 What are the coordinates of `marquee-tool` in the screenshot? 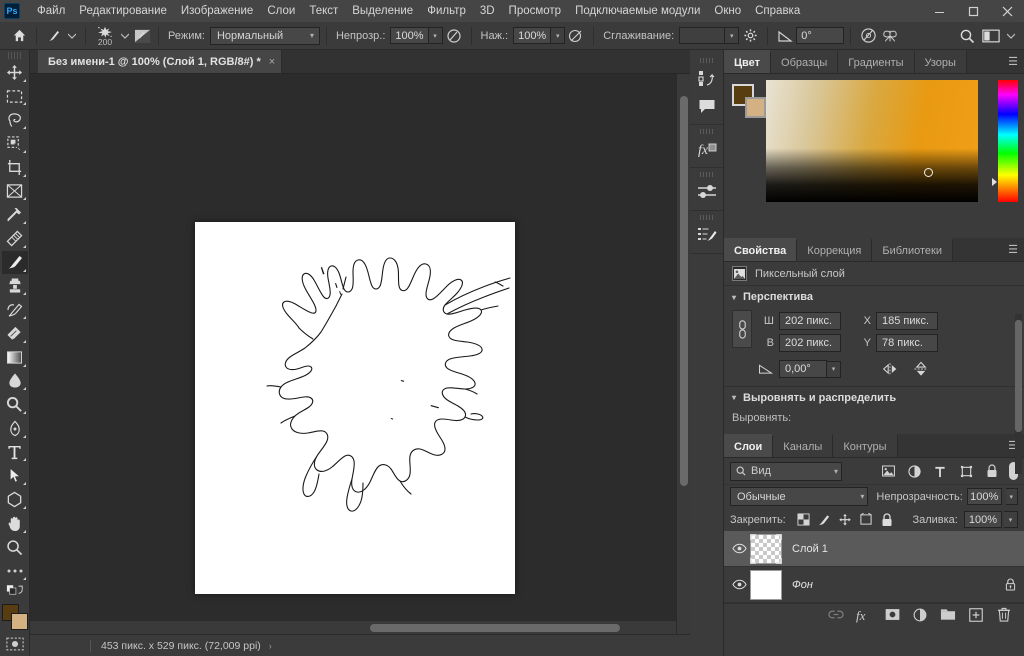 It's located at (15, 96).